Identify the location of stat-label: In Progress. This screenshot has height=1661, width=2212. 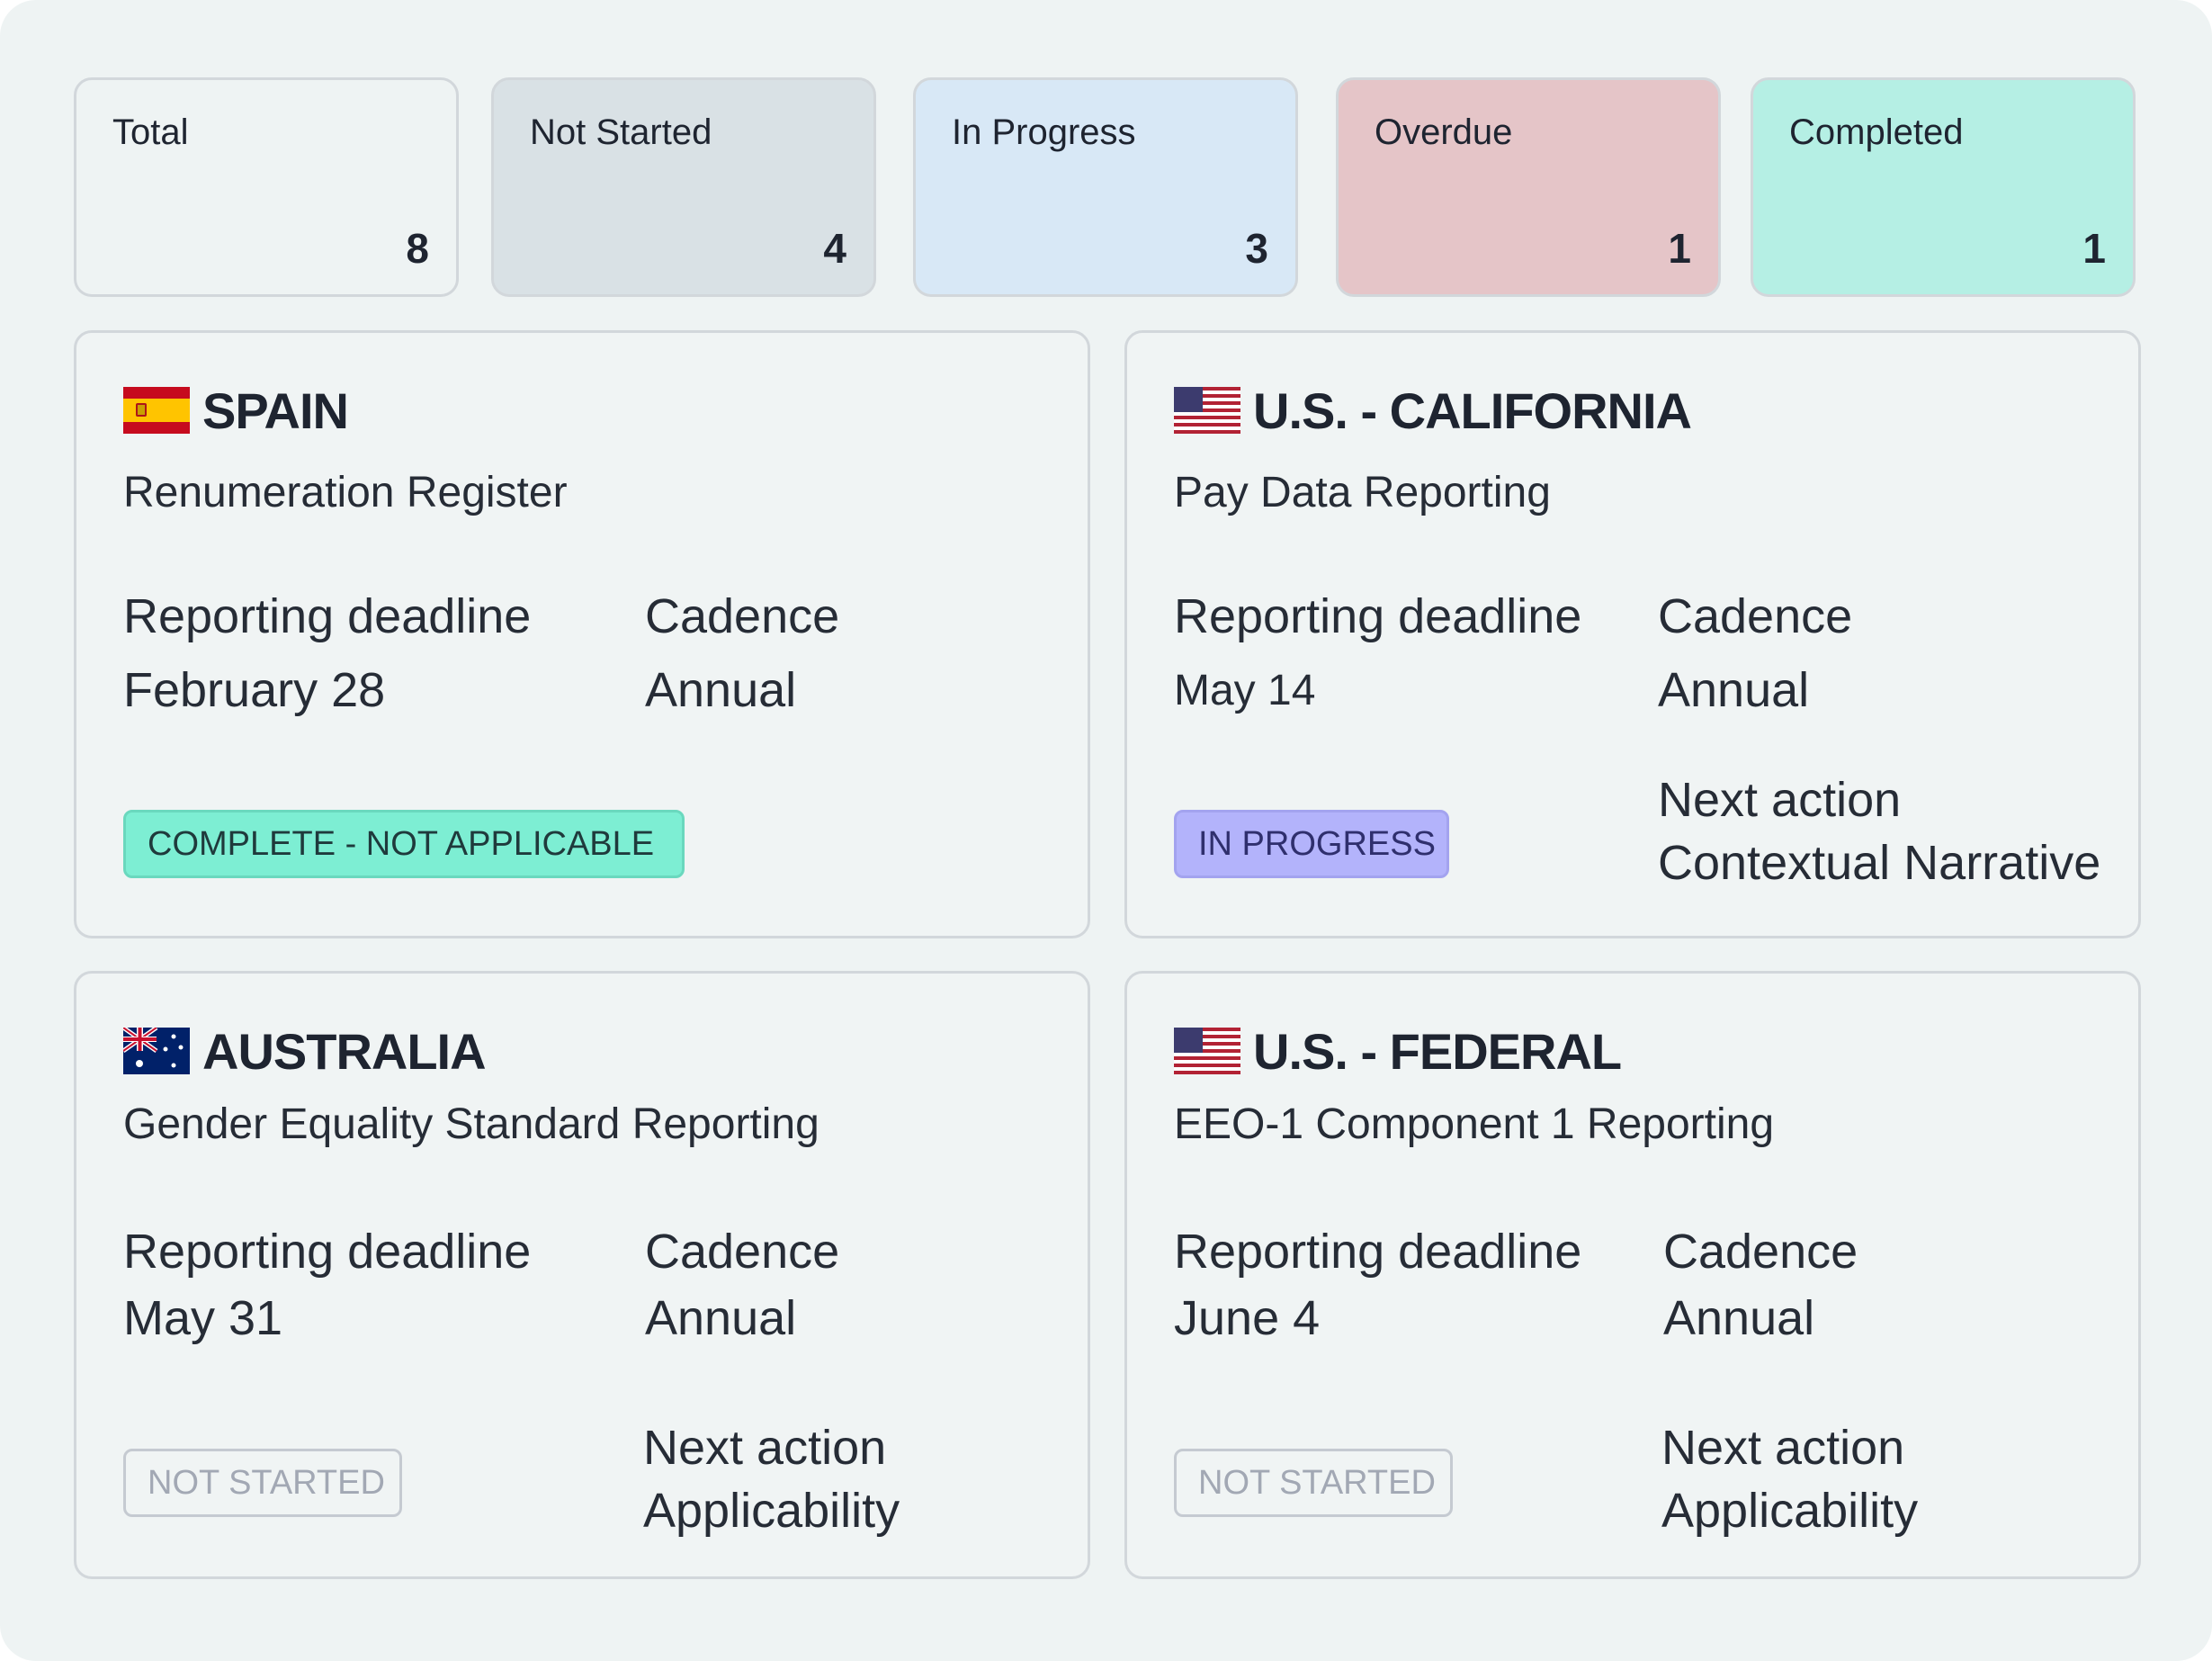
(1044, 132).